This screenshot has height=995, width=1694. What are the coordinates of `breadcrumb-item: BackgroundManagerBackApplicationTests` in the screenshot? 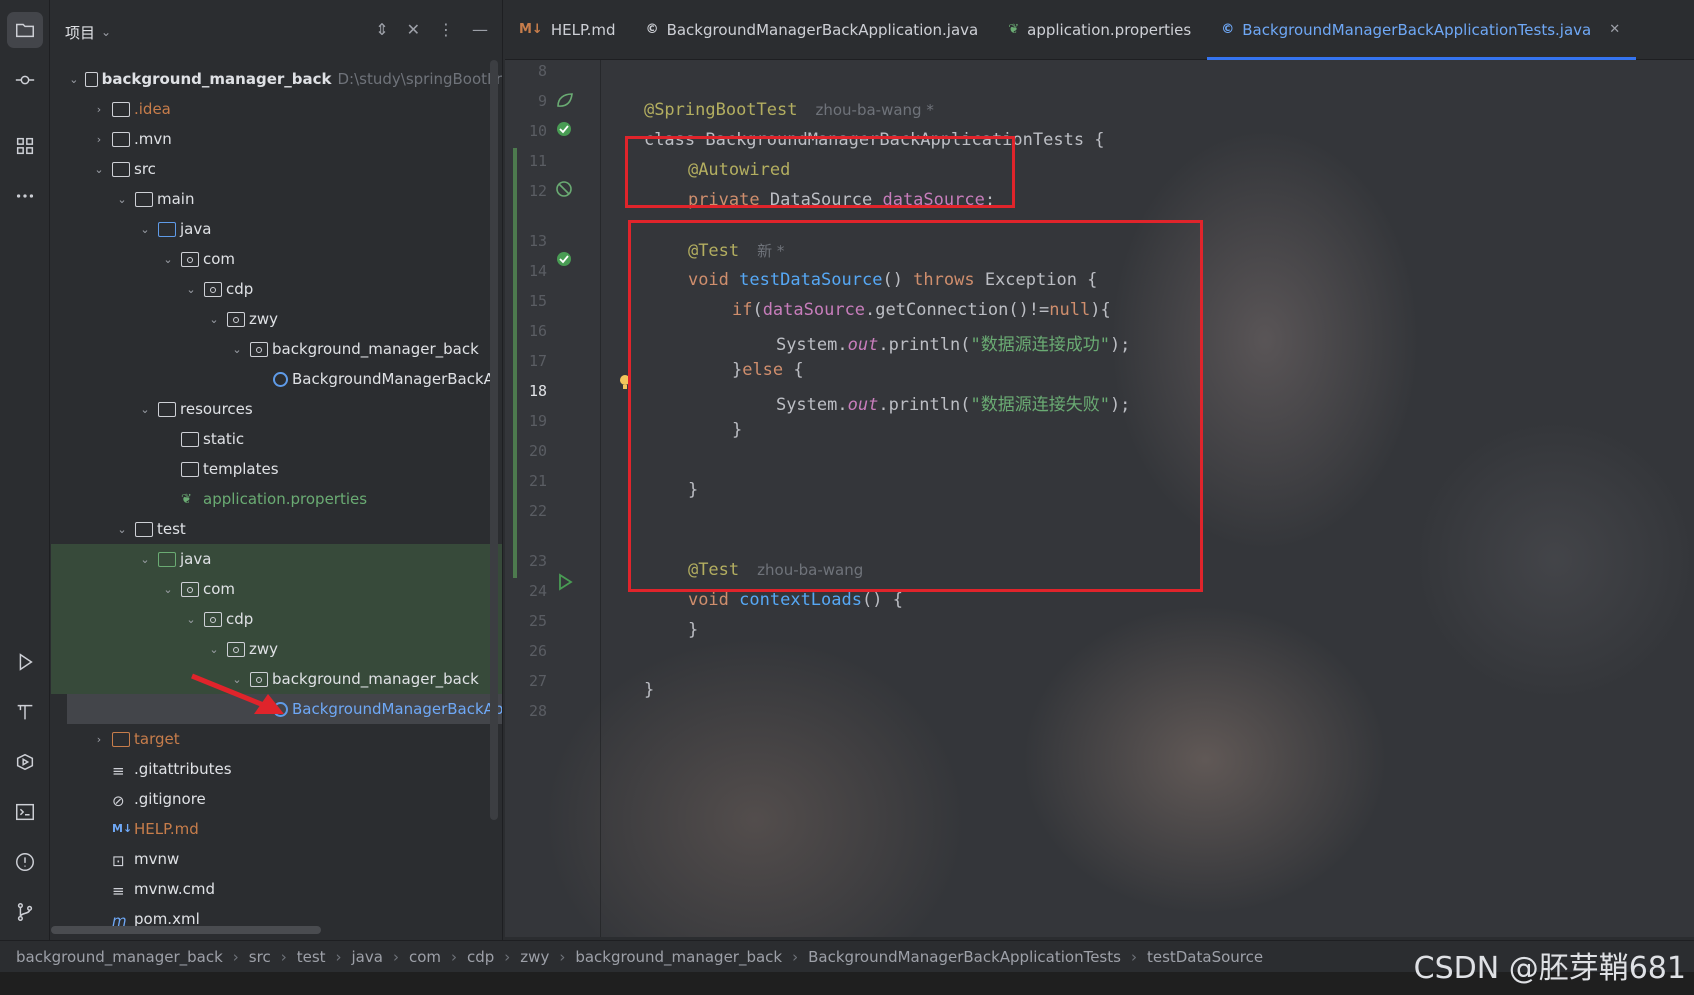 It's located at (964, 957).